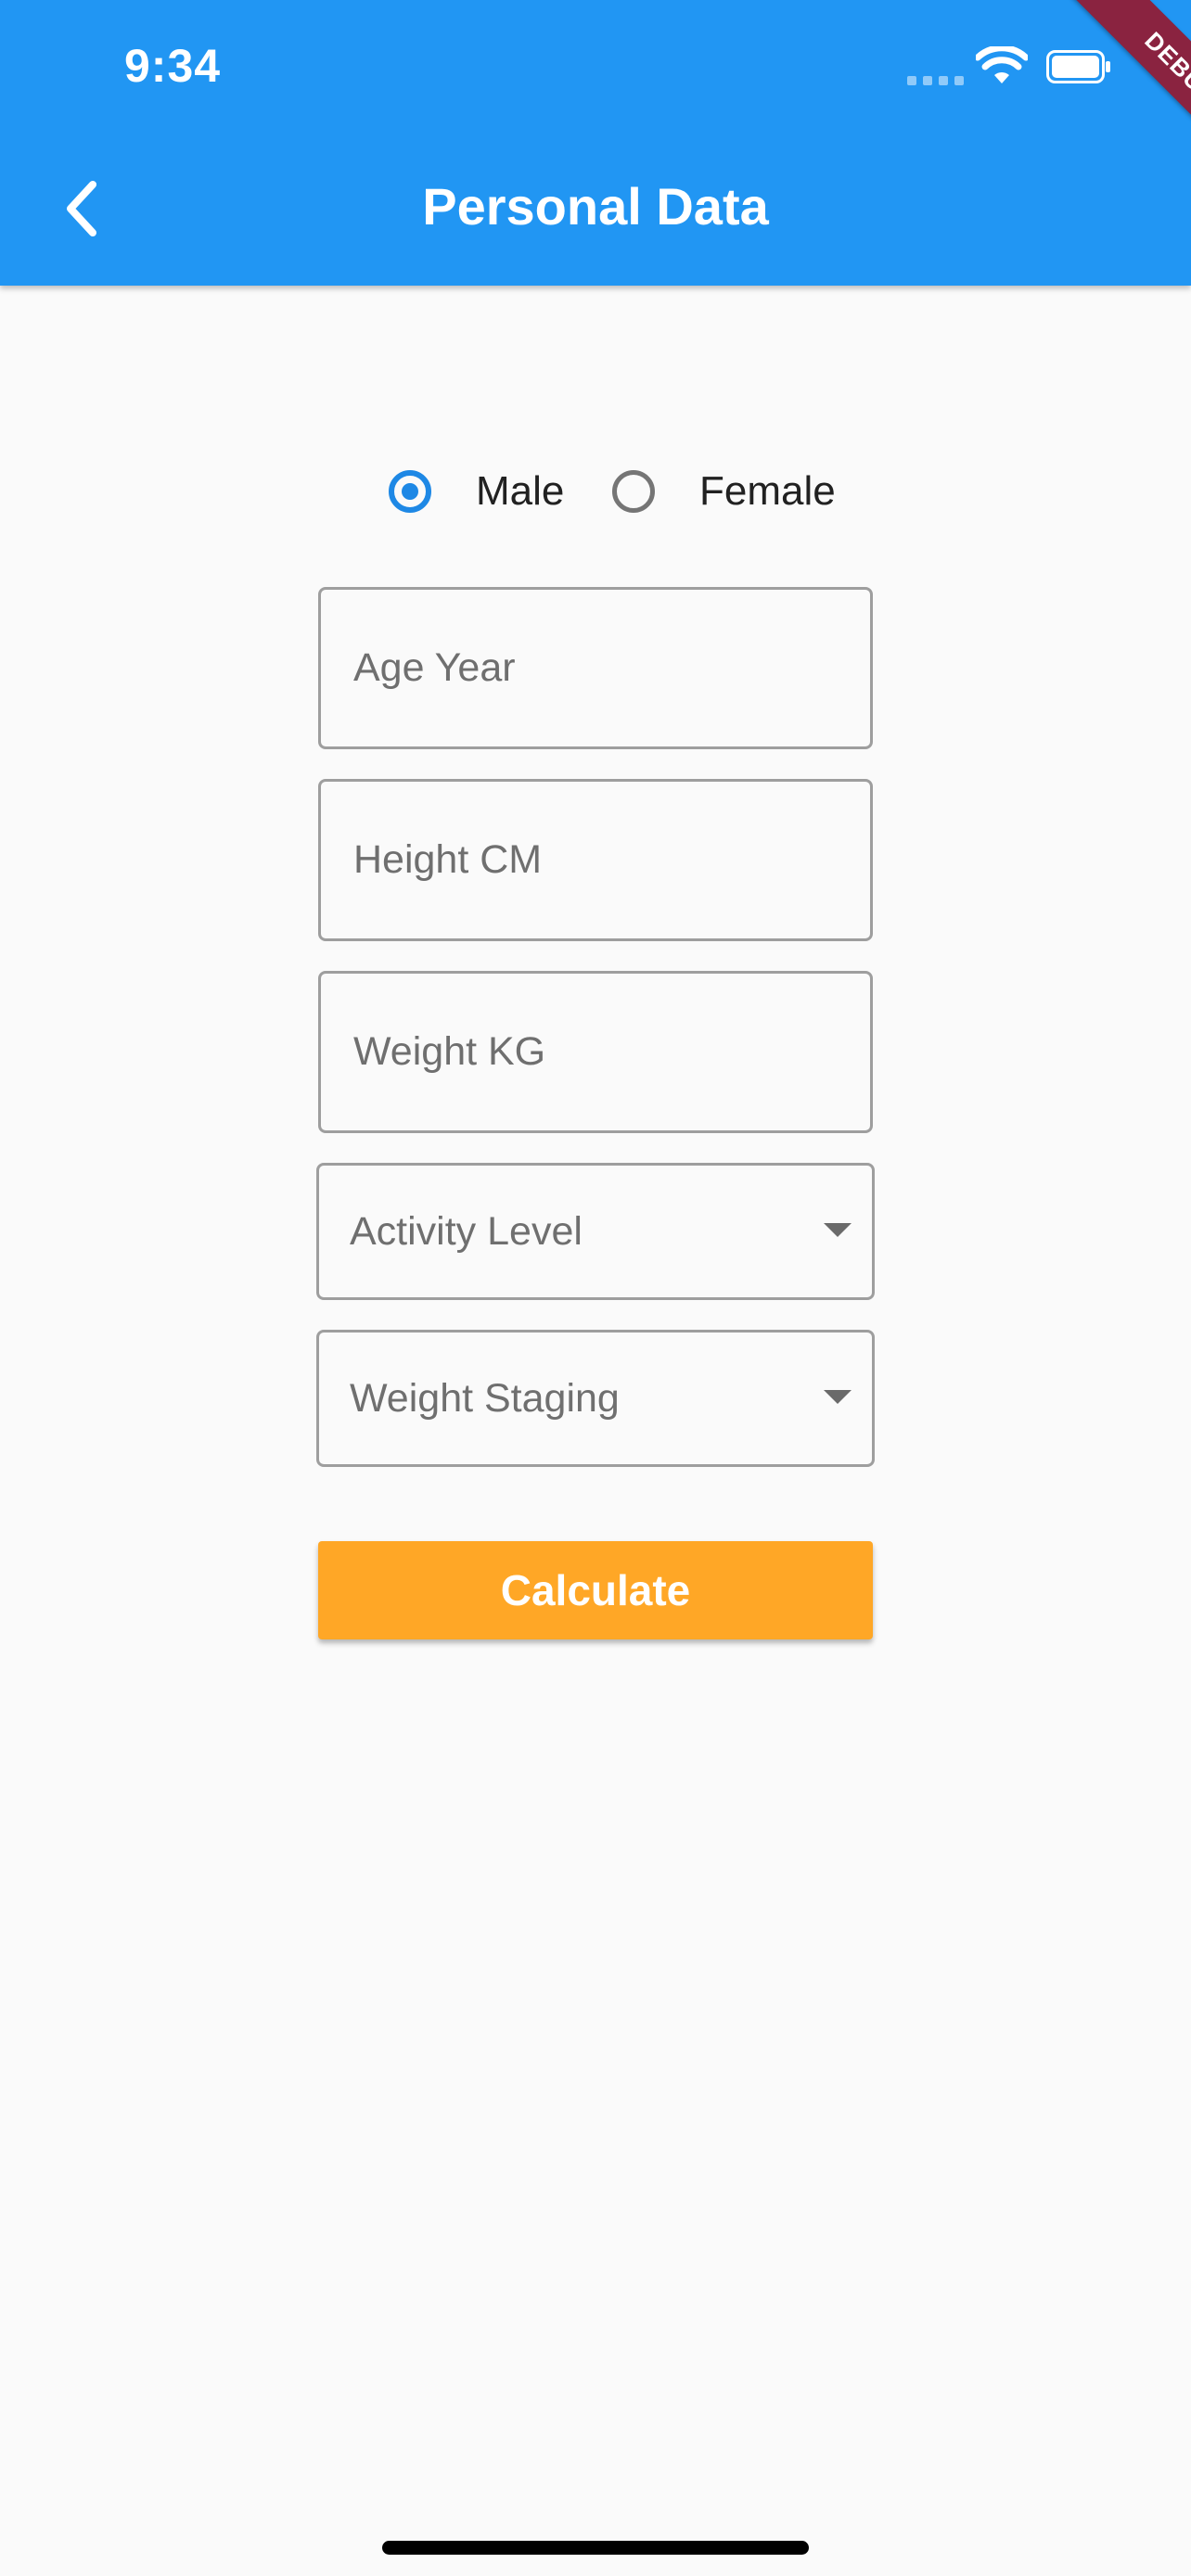 This screenshot has height=2576, width=1191. I want to click on age-input, so click(595, 668).